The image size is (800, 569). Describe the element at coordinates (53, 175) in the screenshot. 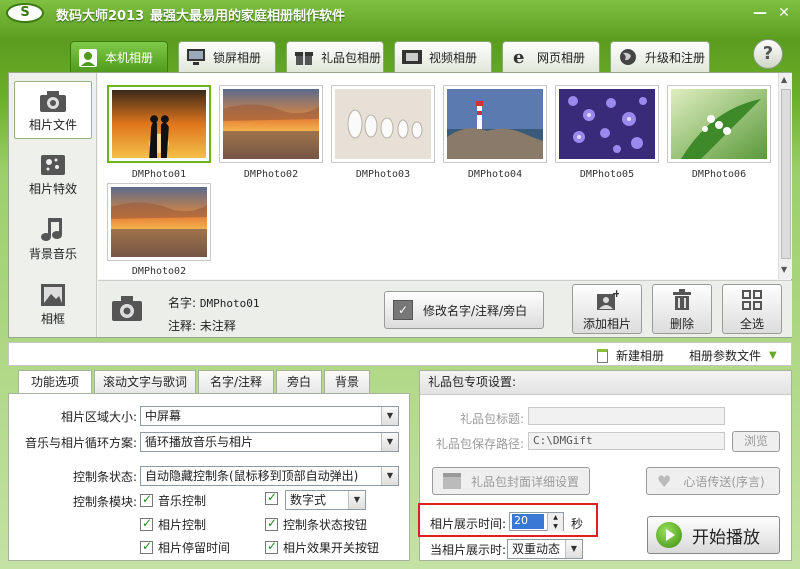

I see `sidebar-item-photo-effects: 相片特效` at that location.